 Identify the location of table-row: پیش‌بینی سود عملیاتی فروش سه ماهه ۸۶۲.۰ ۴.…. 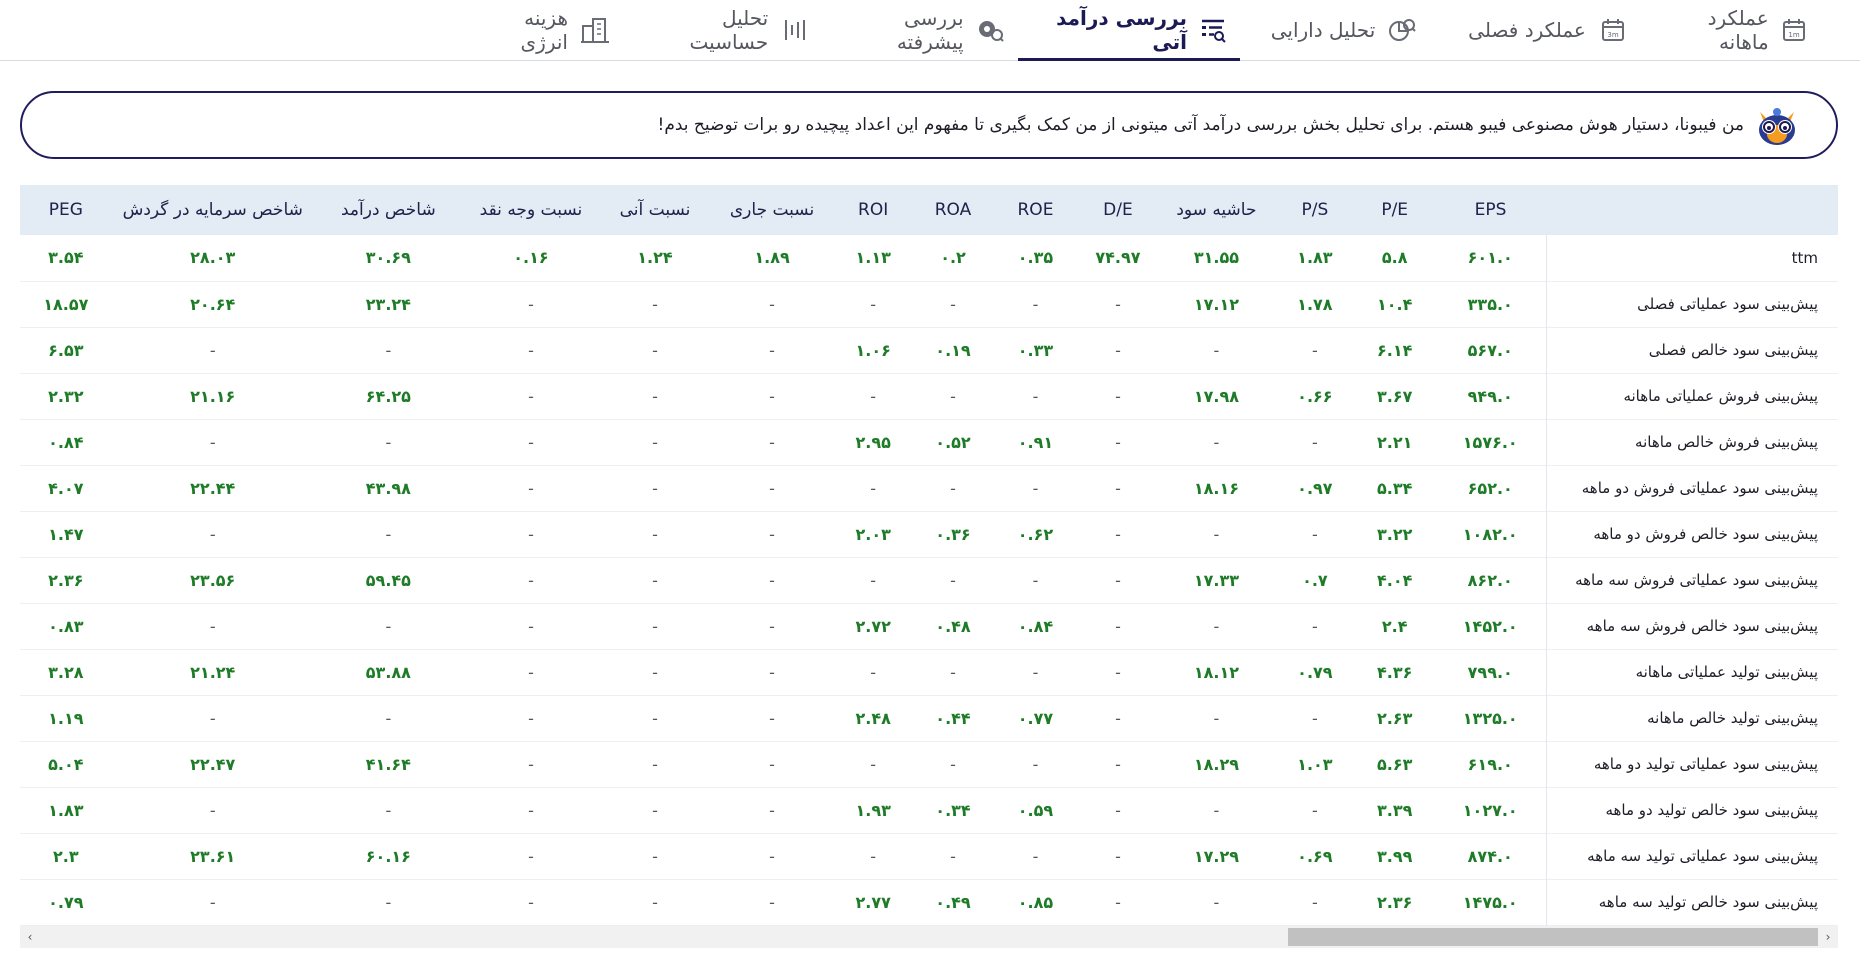
(929, 580).